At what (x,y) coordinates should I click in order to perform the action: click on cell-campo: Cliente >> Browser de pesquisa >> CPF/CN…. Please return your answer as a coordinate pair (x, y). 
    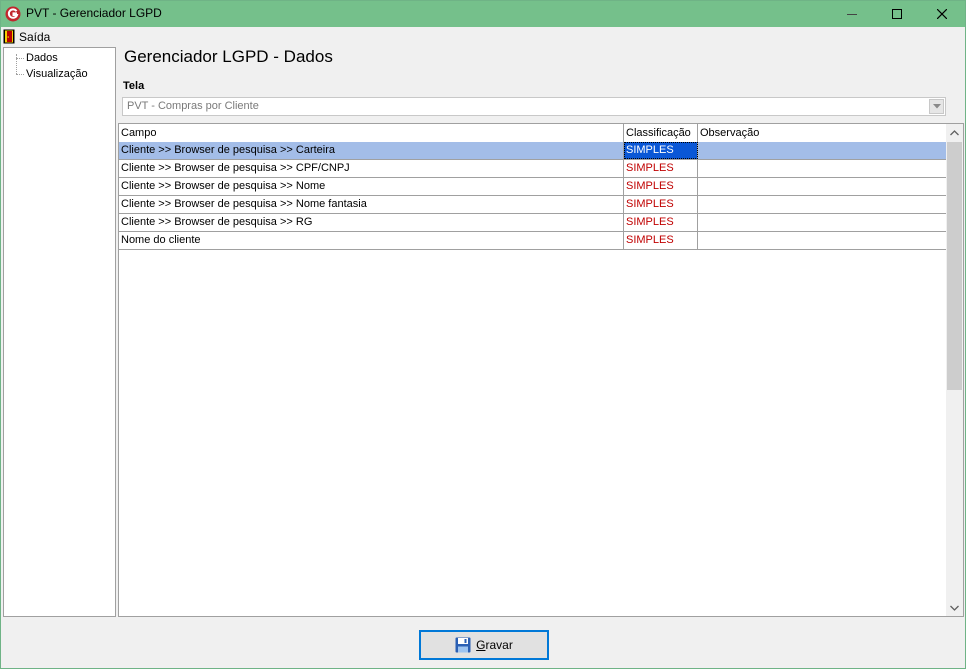
    Looking at the image, I should click on (371, 168).